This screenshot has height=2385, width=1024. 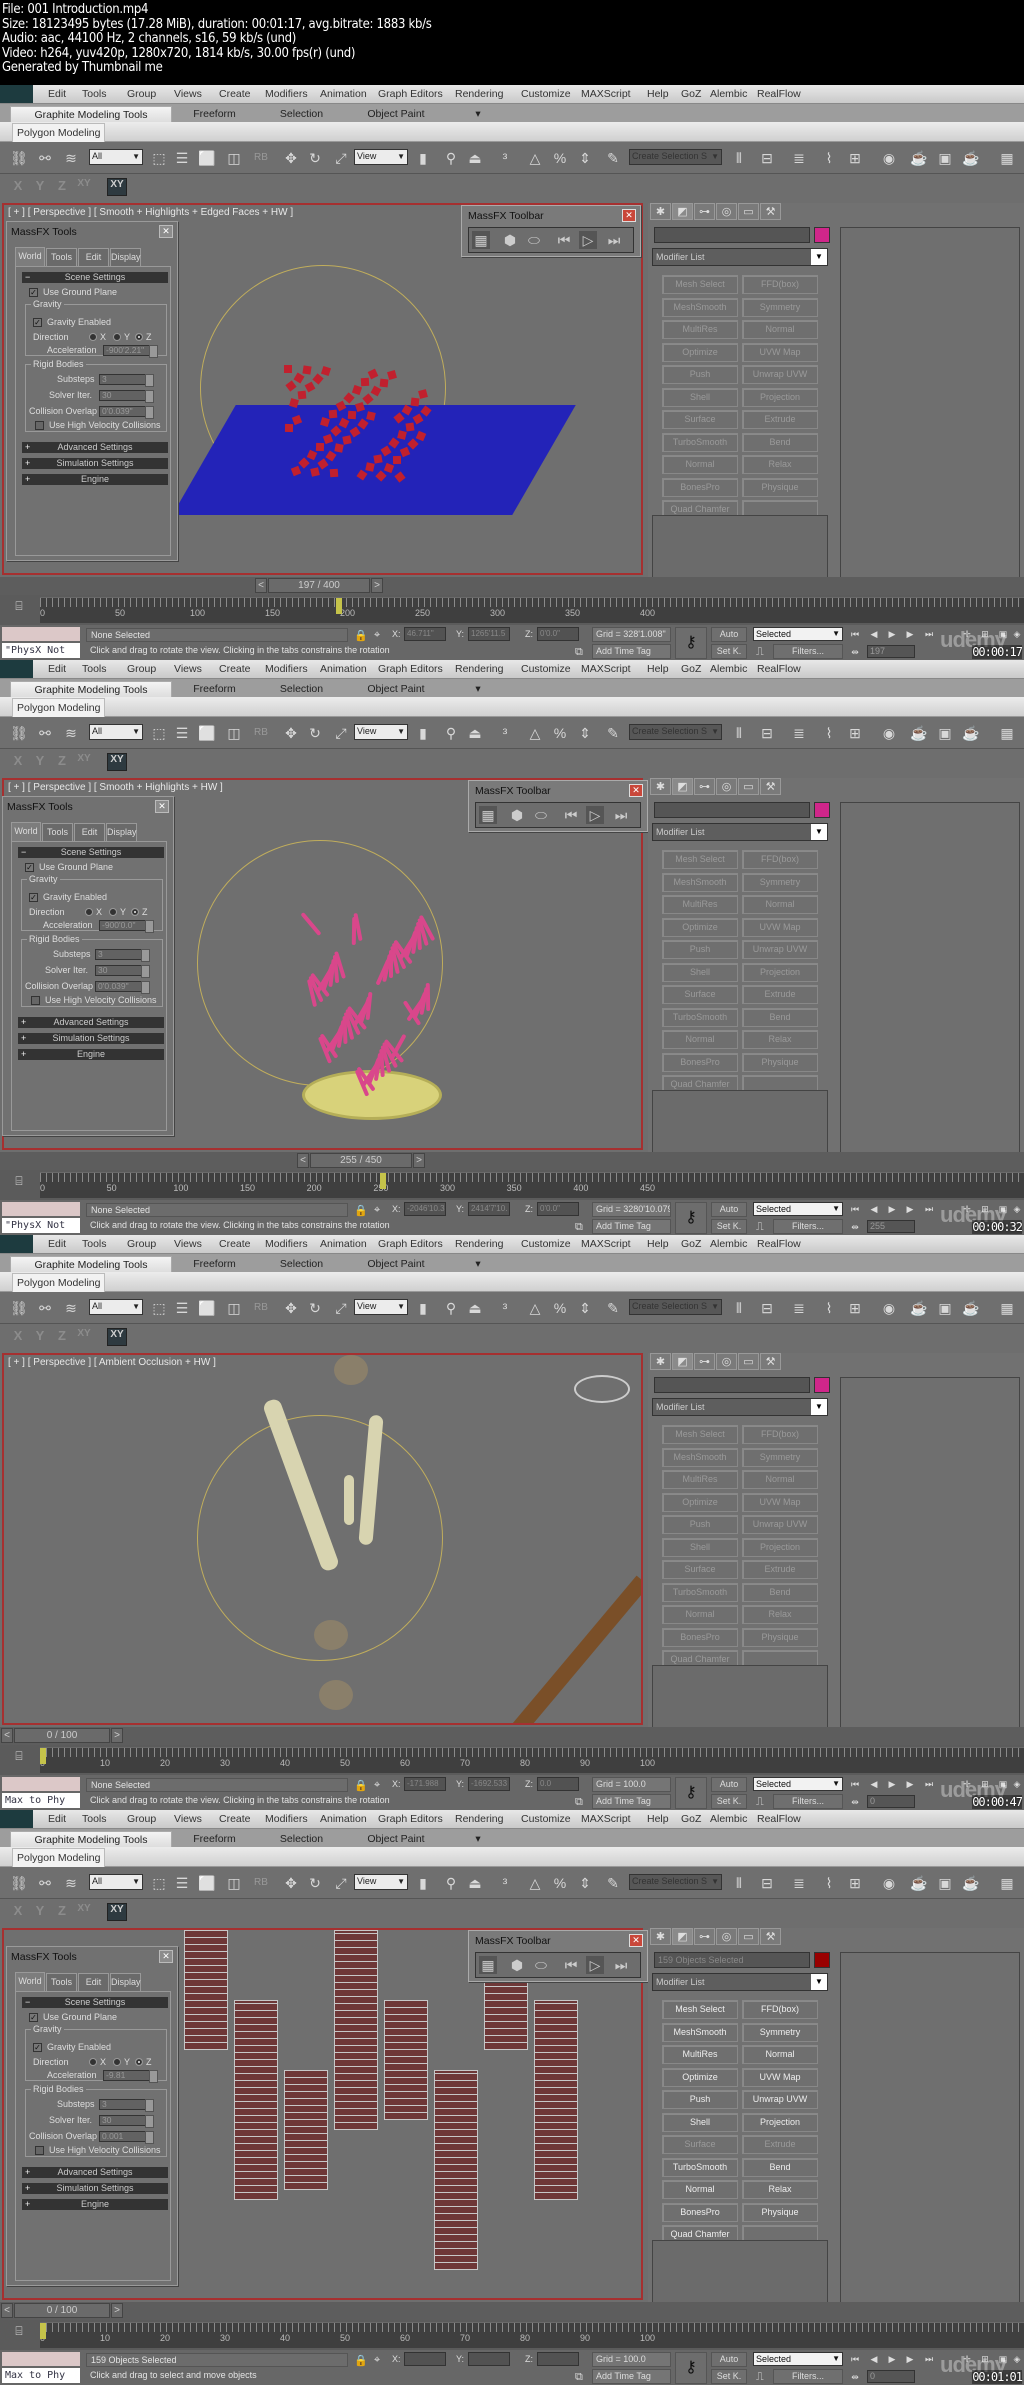 I want to click on edit-named-sel-icon: ✎, so click(x=613, y=733).